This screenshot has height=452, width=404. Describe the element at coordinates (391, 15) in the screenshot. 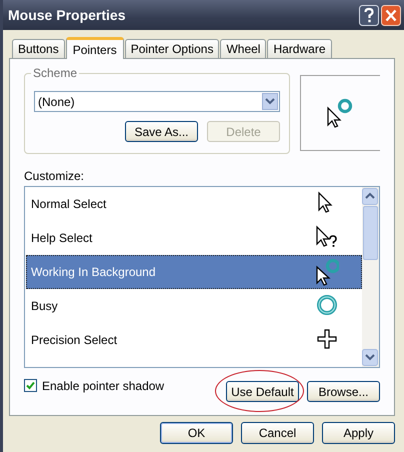

I see `close-button` at that location.